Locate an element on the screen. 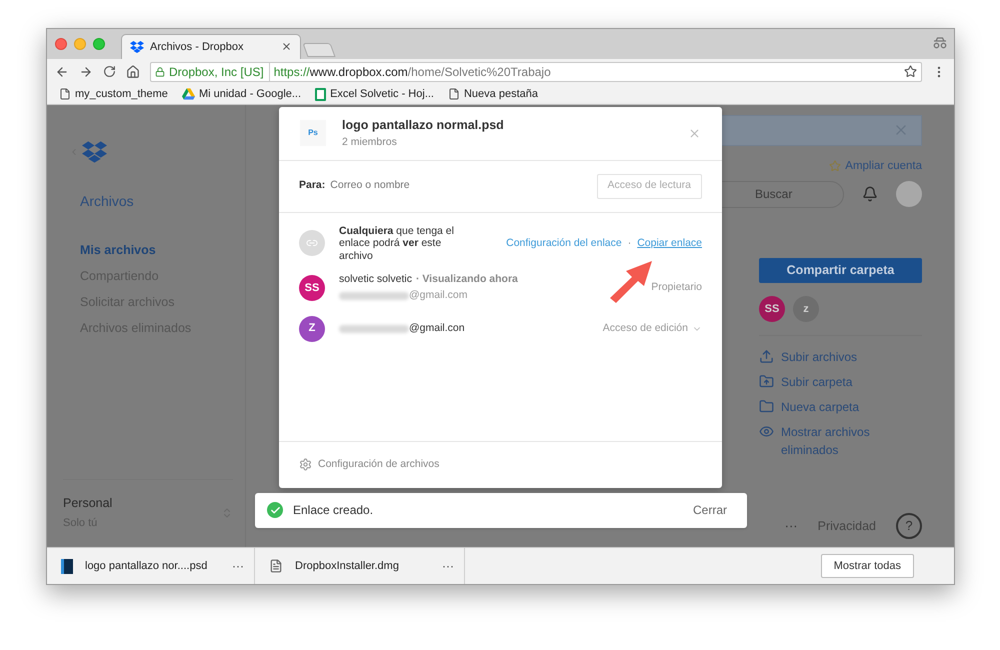 The width and height of the screenshot is (1000, 650). member-status: · Visualizando ahora is located at coordinates (467, 280).